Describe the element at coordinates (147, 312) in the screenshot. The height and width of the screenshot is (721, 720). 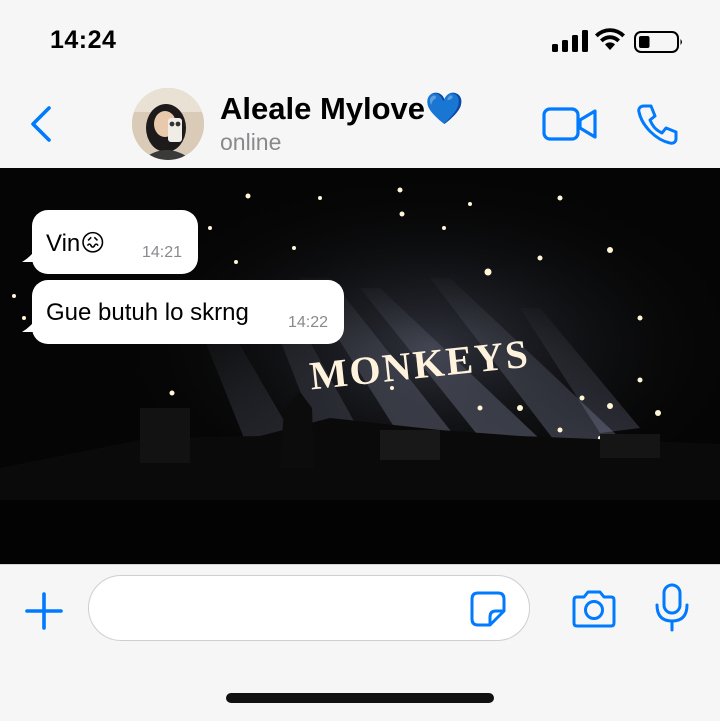
I see `message-text: Gue butuh lo skrng` at that location.